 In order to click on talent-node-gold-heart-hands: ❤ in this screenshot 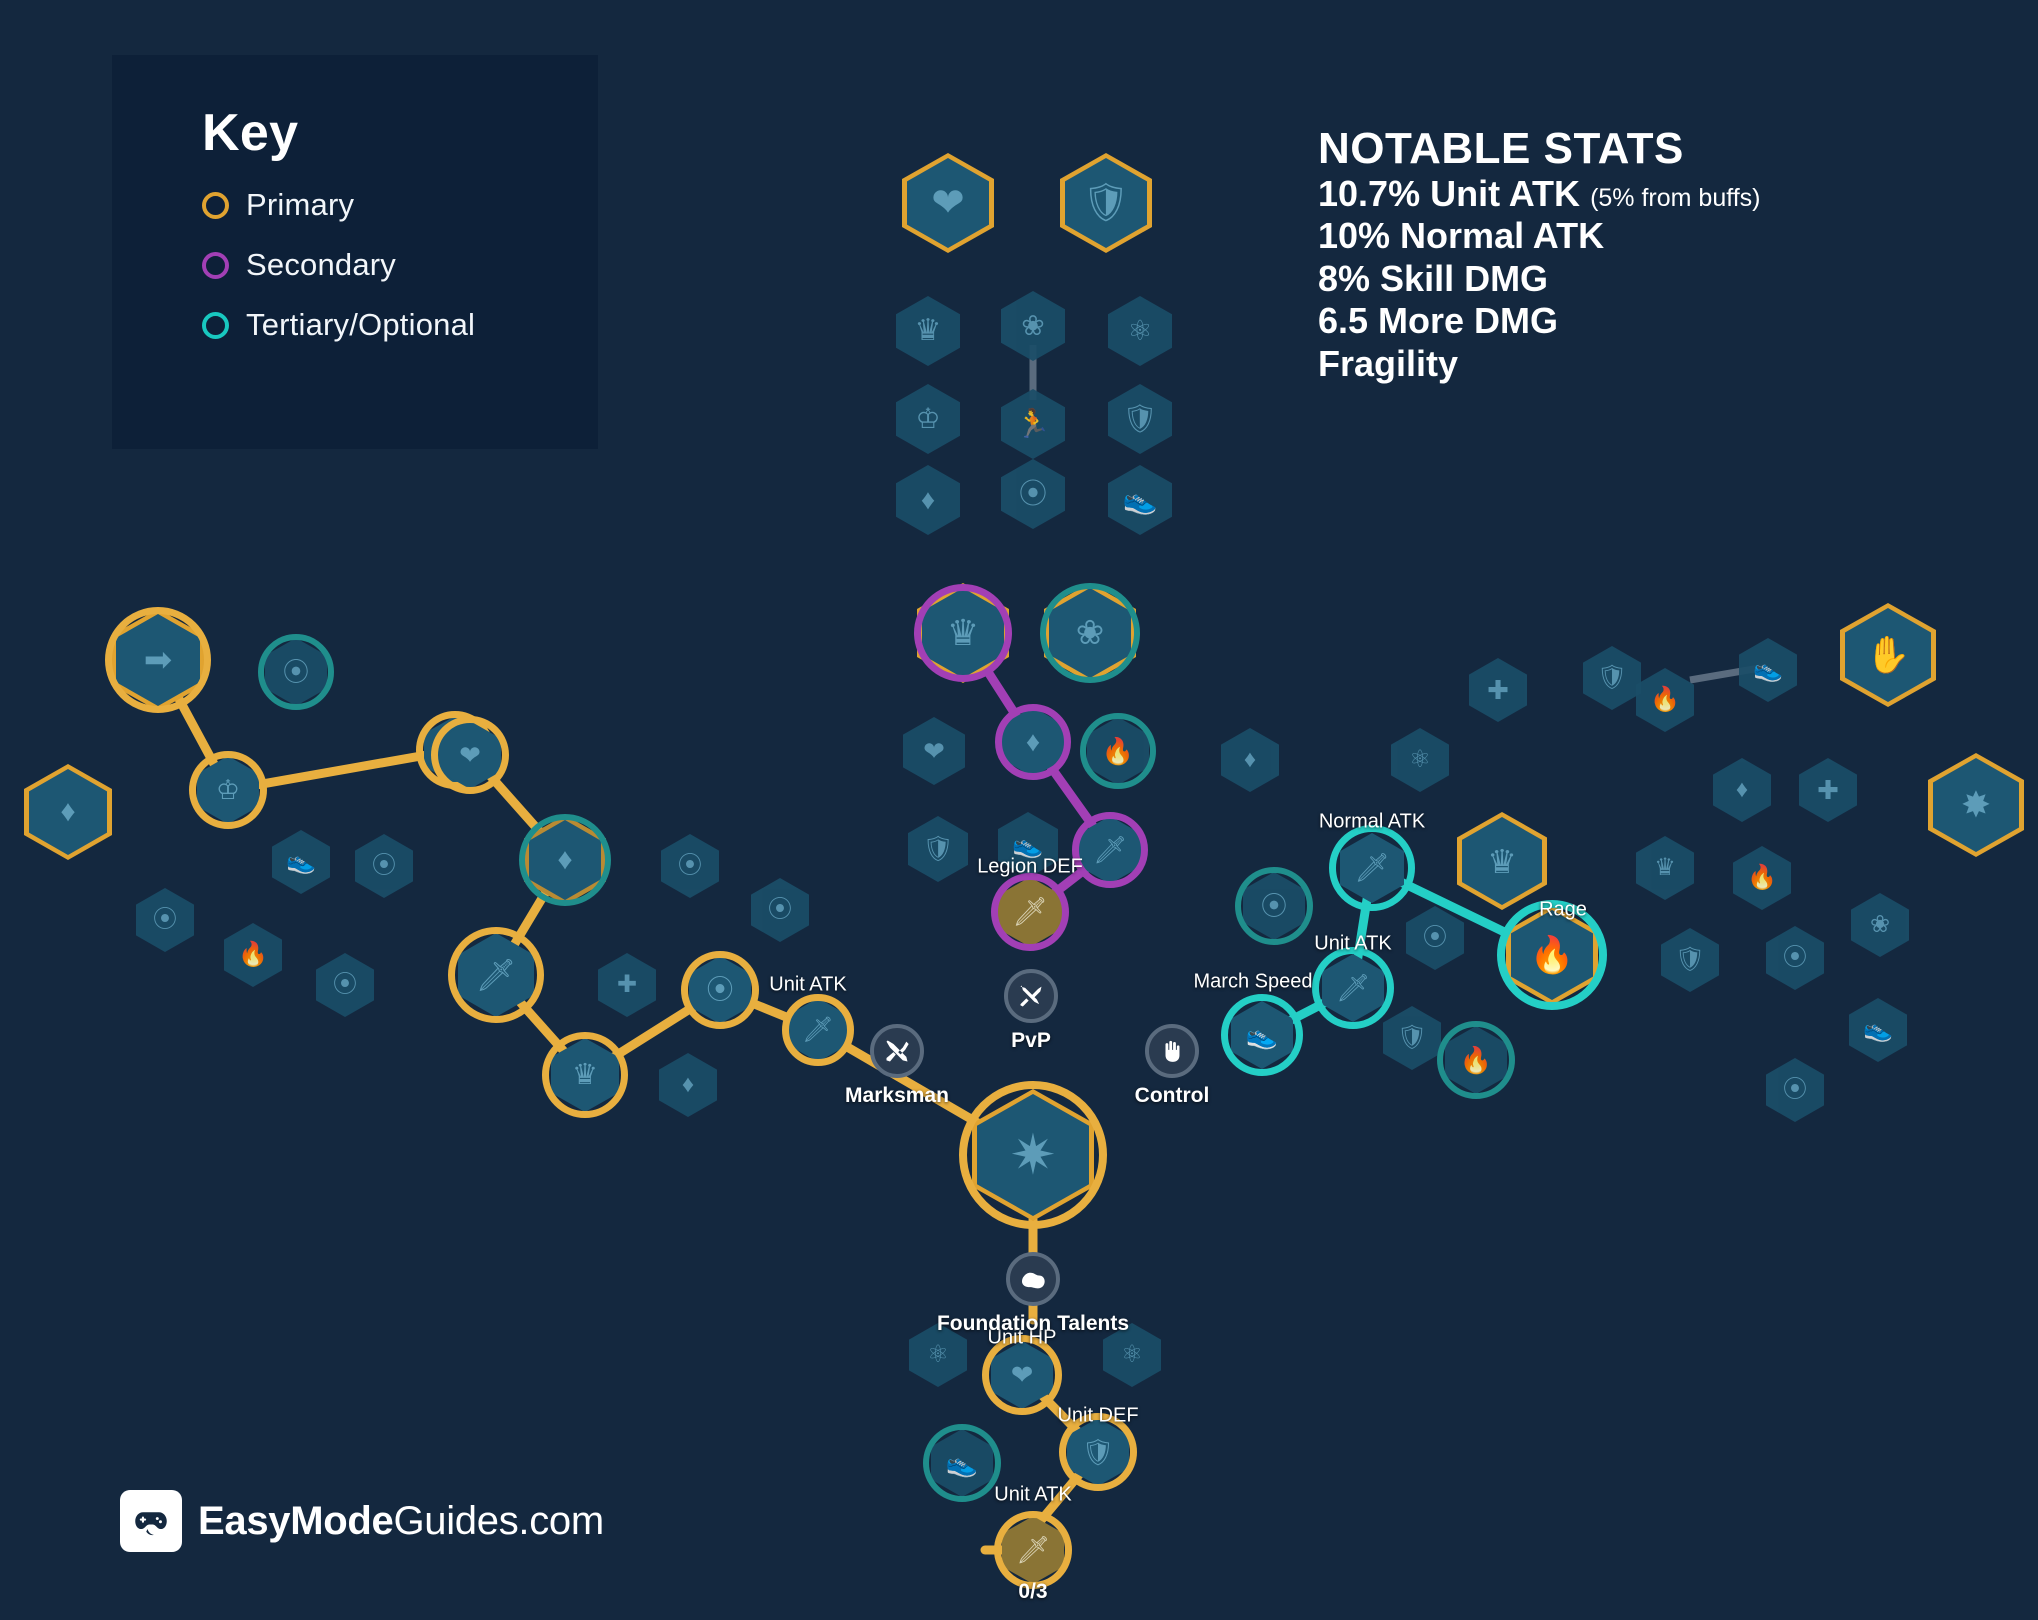, I will do `click(948, 203)`.